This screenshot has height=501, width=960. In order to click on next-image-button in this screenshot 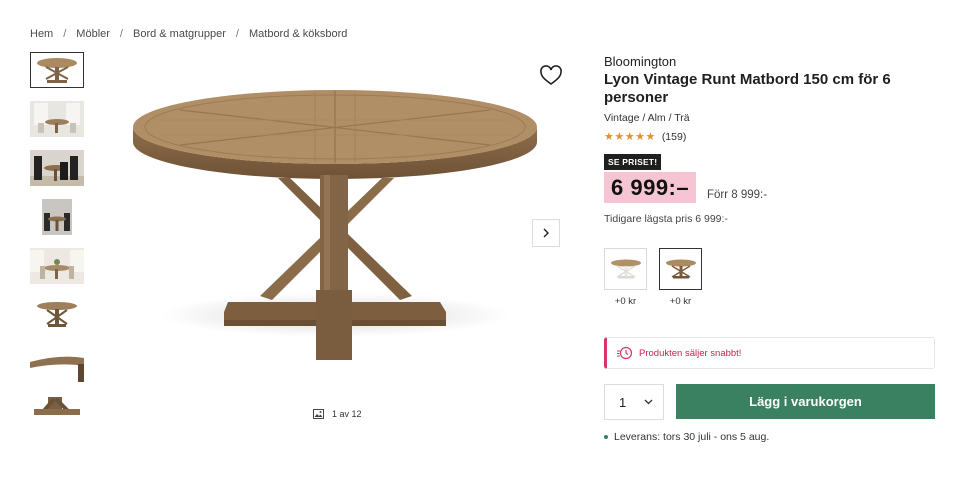, I will do `click(546, 233)`.